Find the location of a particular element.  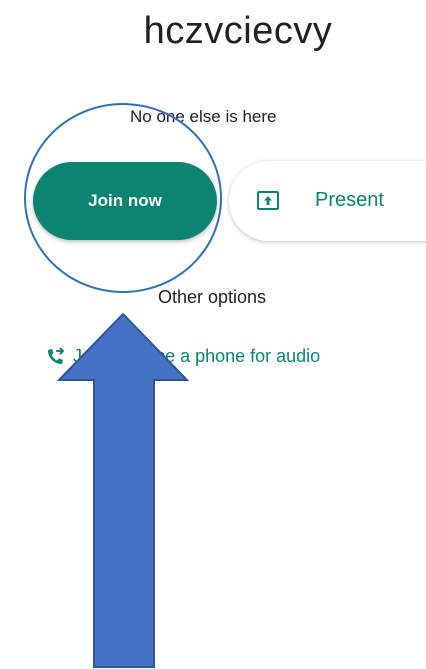

present-label: Present is located at coordinates (349, 200).